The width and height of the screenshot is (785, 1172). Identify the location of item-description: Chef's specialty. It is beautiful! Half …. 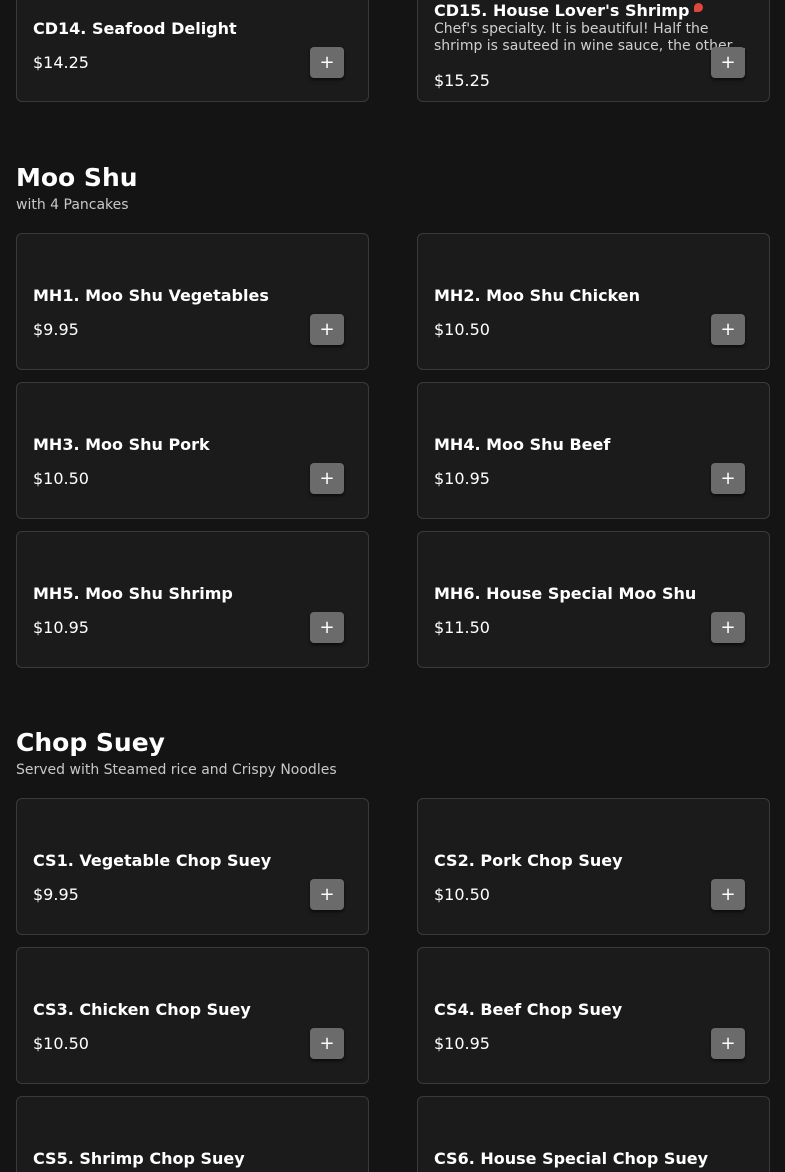
(583, 37).